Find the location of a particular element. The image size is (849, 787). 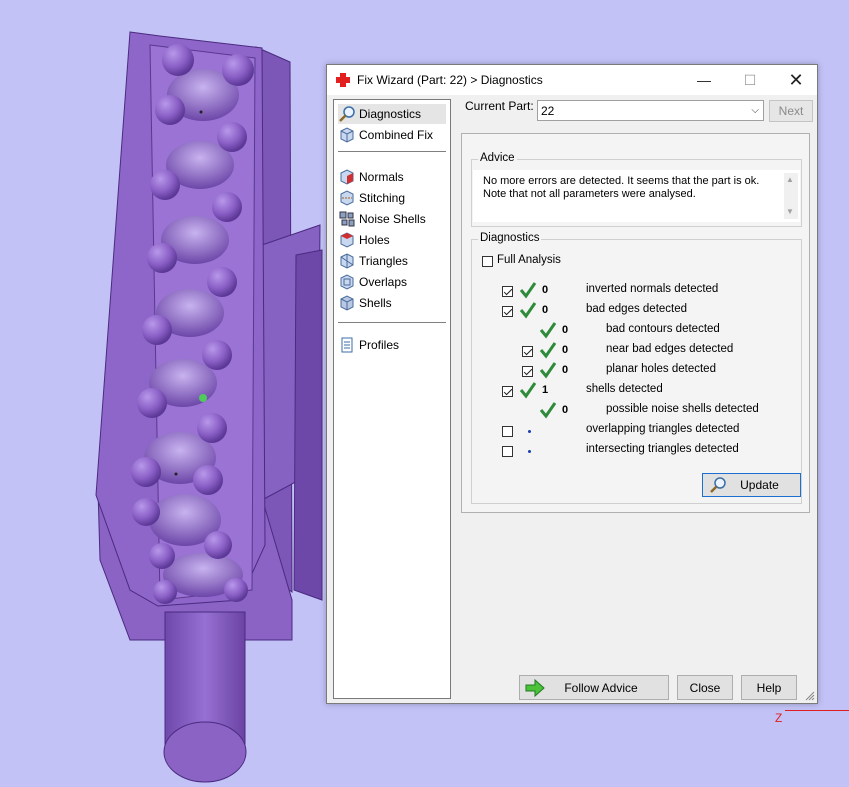

close-button: Close is located at coordinates (705, 687).